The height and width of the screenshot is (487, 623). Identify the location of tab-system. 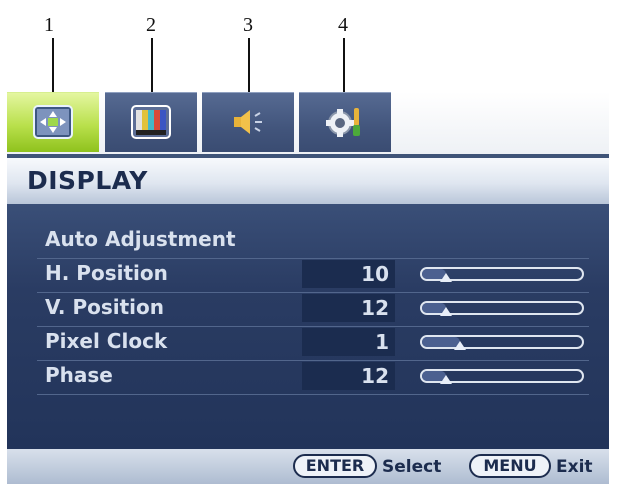
(345, 122).